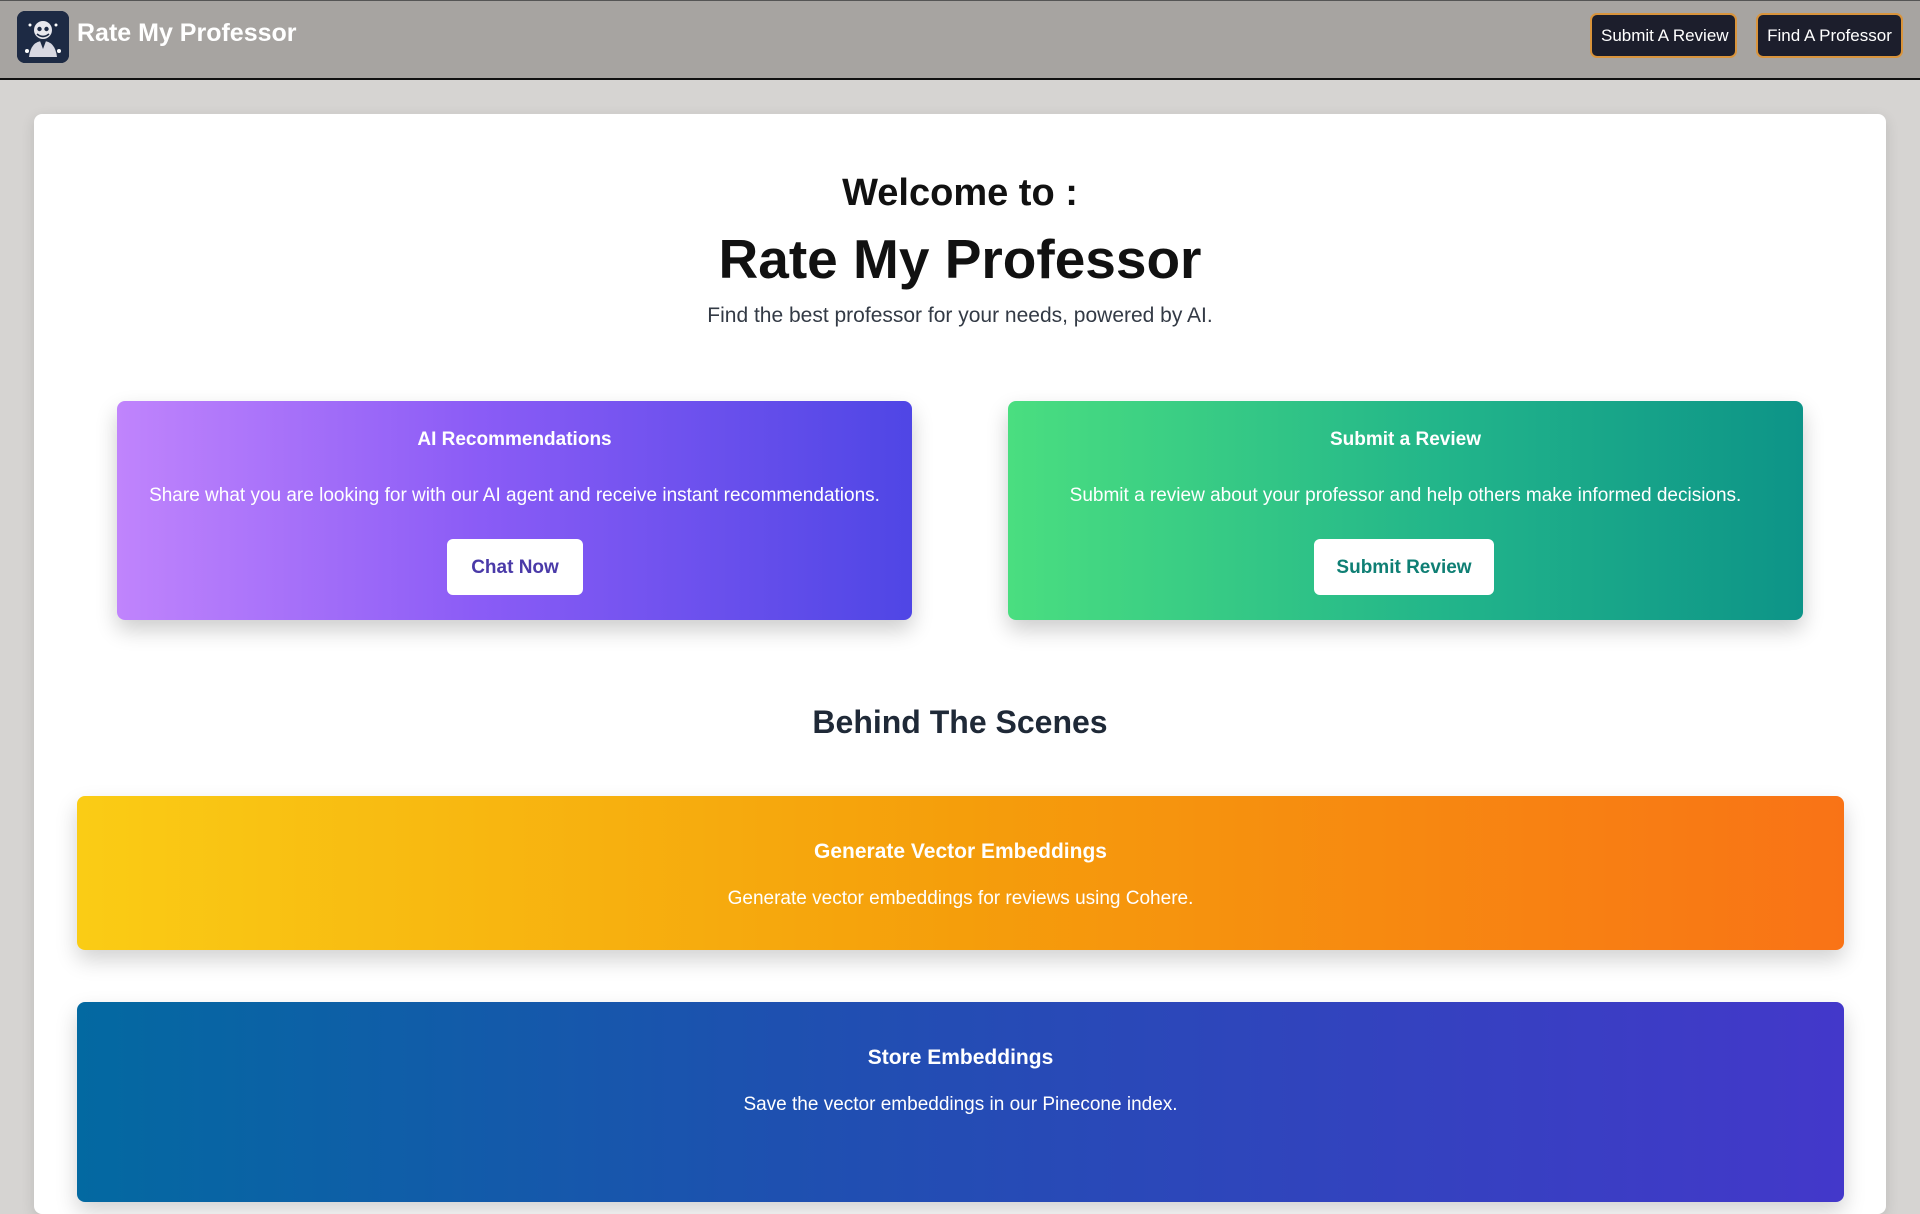 The image size is (1920, 1214). Describe the element at coordinates (1404, 567) in the screenshot. I see `submit-review-button: Submit Review` at that location.